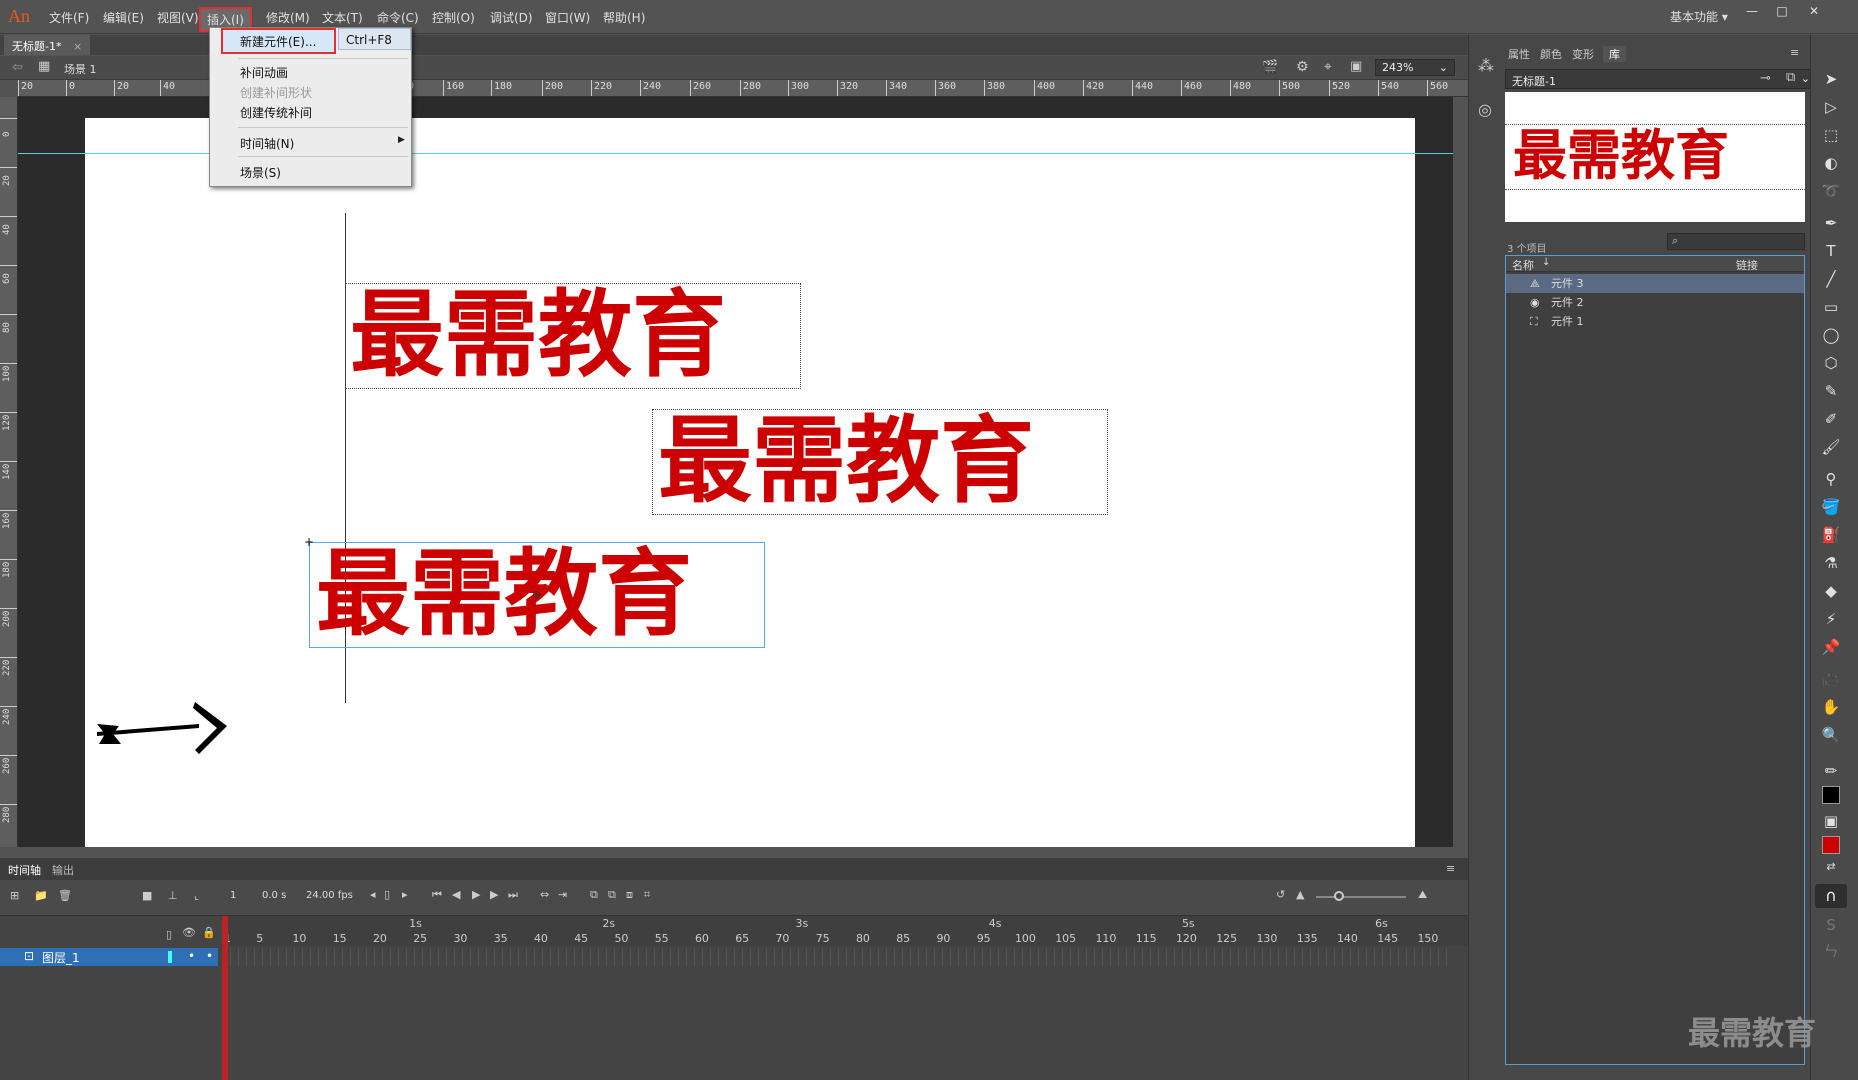 This screenshot has width=1858, height=1080. What do you see at coordinates (233, 895) in the screenshot?
I see `current-frame: 1` at bounding box center [233, 895].